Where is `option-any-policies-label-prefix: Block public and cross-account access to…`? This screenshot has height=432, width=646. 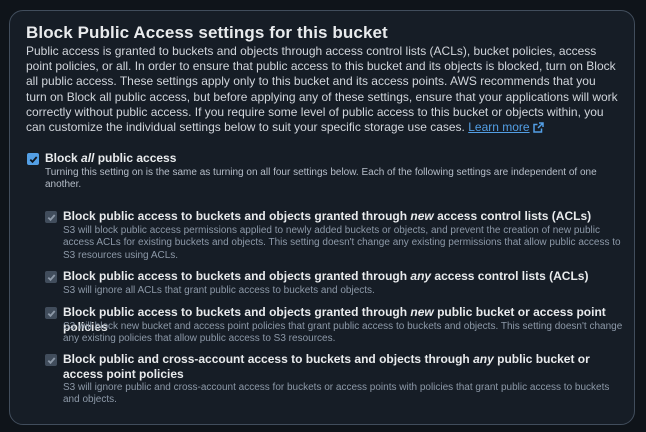
option-any-policies-label-prefix: Block public and cross-account access to… is located at coordinates (268, 359).